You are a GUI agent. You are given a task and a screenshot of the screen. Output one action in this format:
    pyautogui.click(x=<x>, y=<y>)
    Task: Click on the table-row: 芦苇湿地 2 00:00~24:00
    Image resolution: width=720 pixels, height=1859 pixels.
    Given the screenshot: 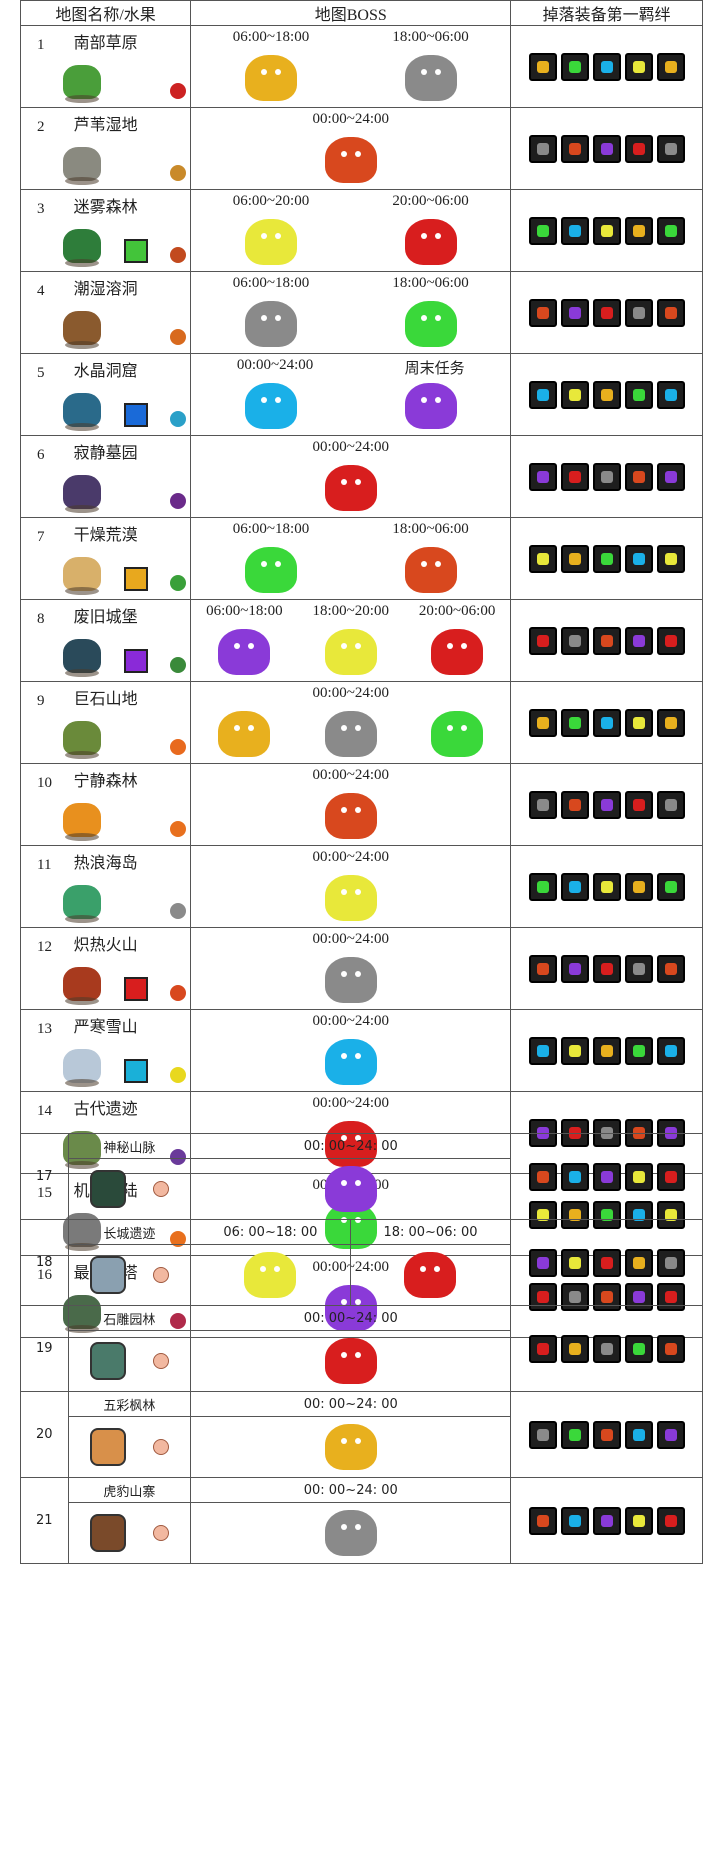 What is the action you would take?
    pyautogui.click(x=361, y=148)
    